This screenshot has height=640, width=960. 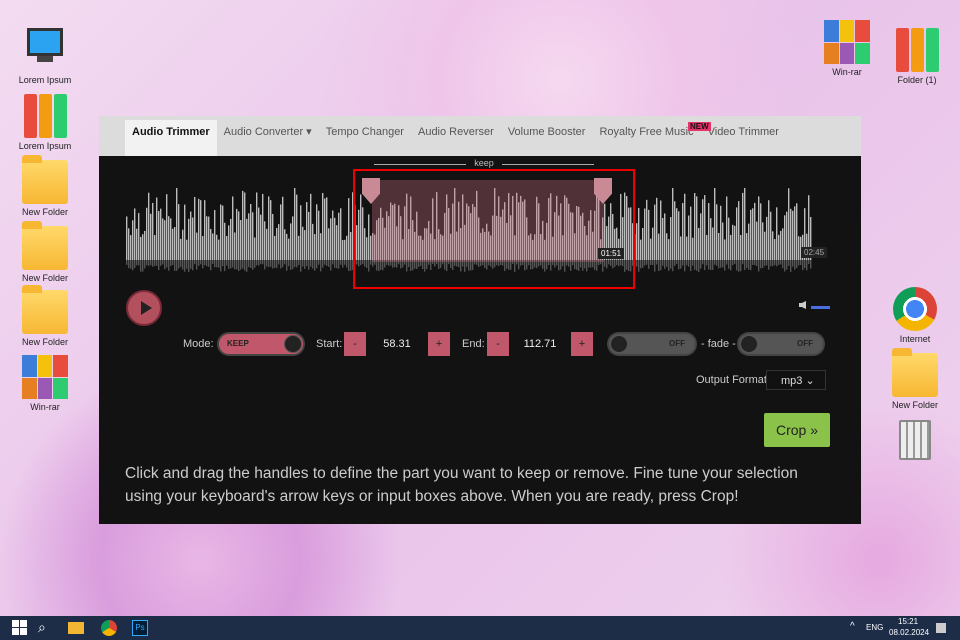 I want to click on photoshop-icon: Ps, so click(x=140, y=628).